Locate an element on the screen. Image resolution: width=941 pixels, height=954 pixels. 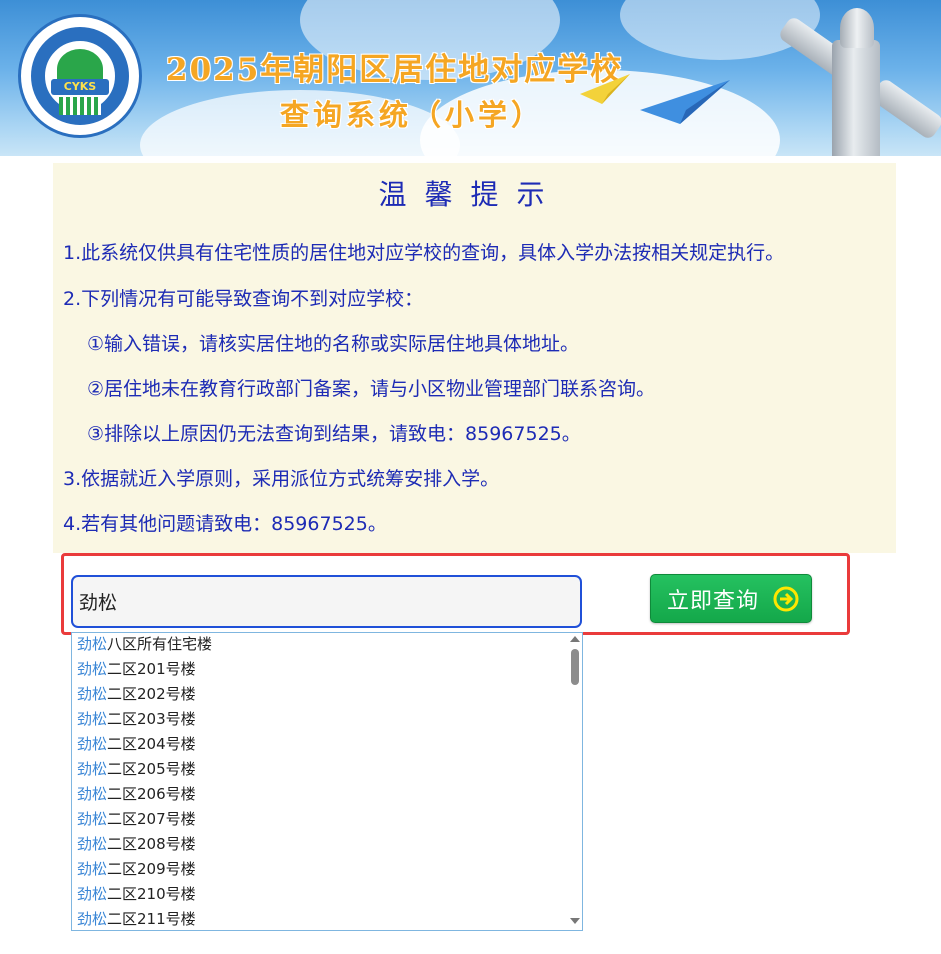
suggestion-rest-text: 二区204号楼 is located at coordinates (151, 744).